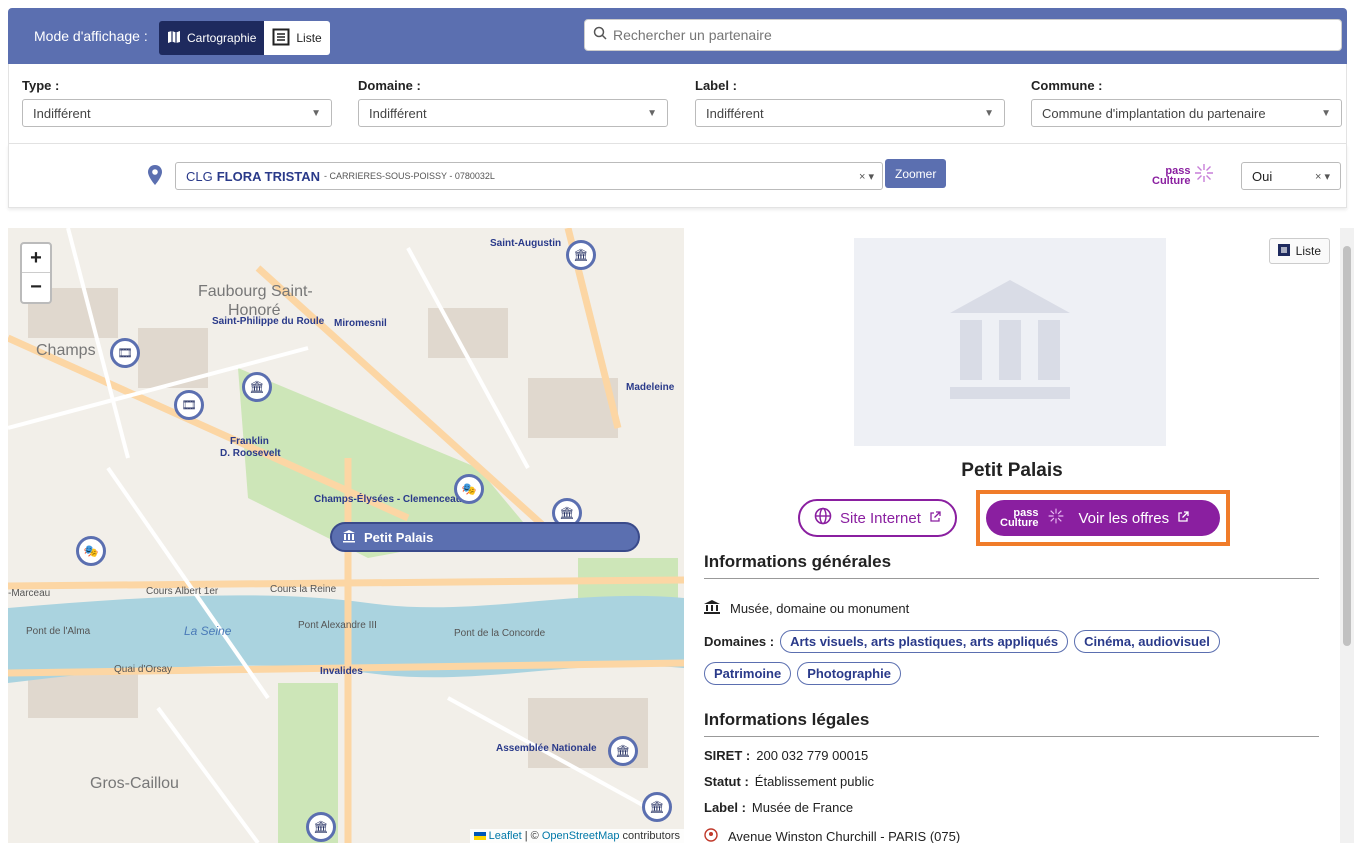 The height and width of the screenshot is (843, 1354). I want to click on label-label: Label :, so click(725, 807).